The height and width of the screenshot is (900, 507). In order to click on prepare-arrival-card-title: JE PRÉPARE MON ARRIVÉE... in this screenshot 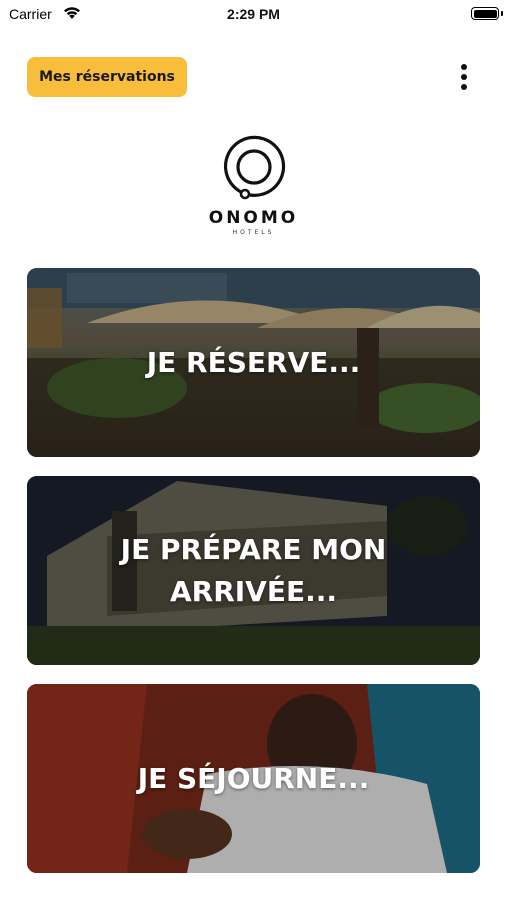, I will do `click(253, 570)`.